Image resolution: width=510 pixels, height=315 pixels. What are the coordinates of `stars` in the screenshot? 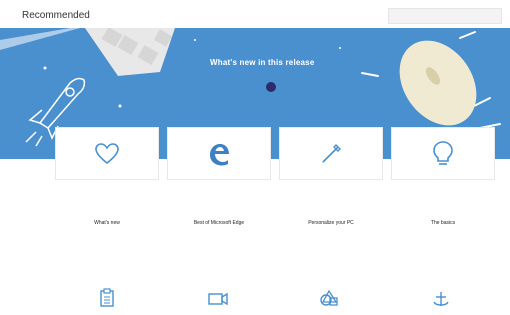 It's located at (192, 73).